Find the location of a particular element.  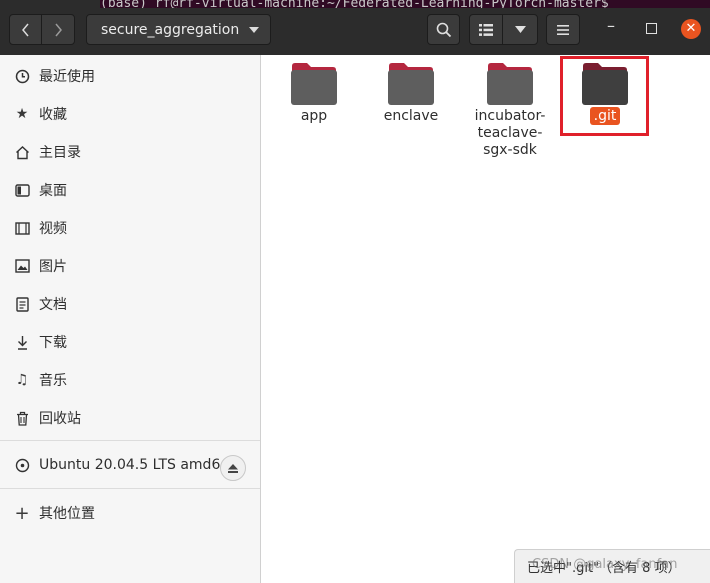

document-icon is located at coordinates (22, 304).